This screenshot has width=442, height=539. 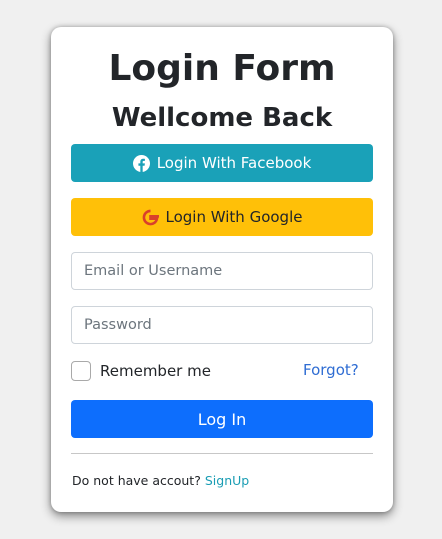 What do you see at coordinates (81, 371) in the screenshot?
I see `remember-checkbox` at bounding box center [81, 371].